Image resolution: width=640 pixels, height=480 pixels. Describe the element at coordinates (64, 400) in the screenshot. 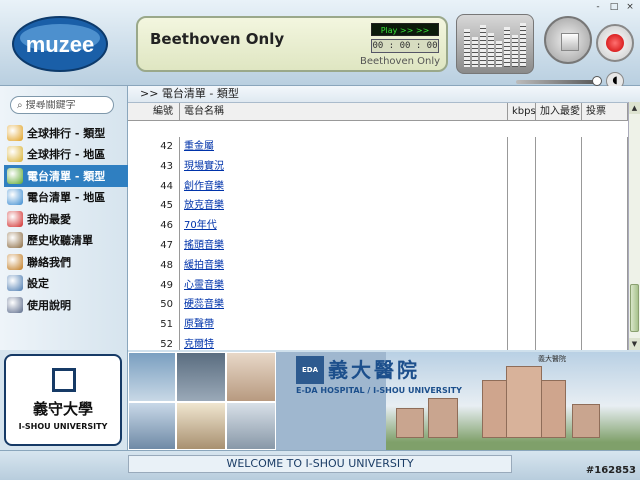

I see `university-panel: 義守大學 I-SHOU UNIVERSITY` at that location.